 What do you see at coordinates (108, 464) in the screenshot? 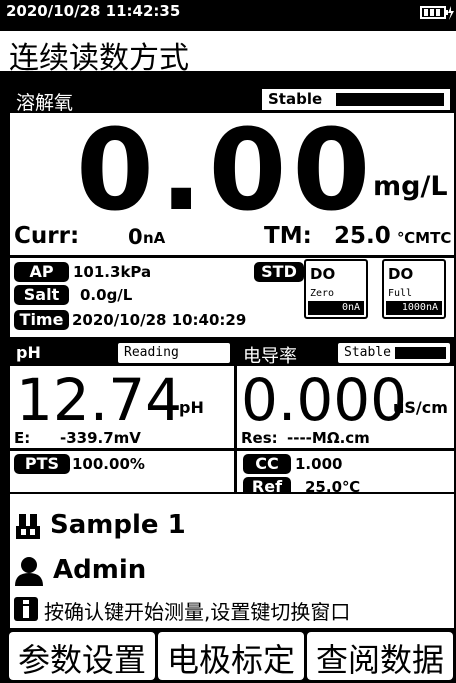
I see `pts-value: 100.00%` at bounding box center [108, 464].